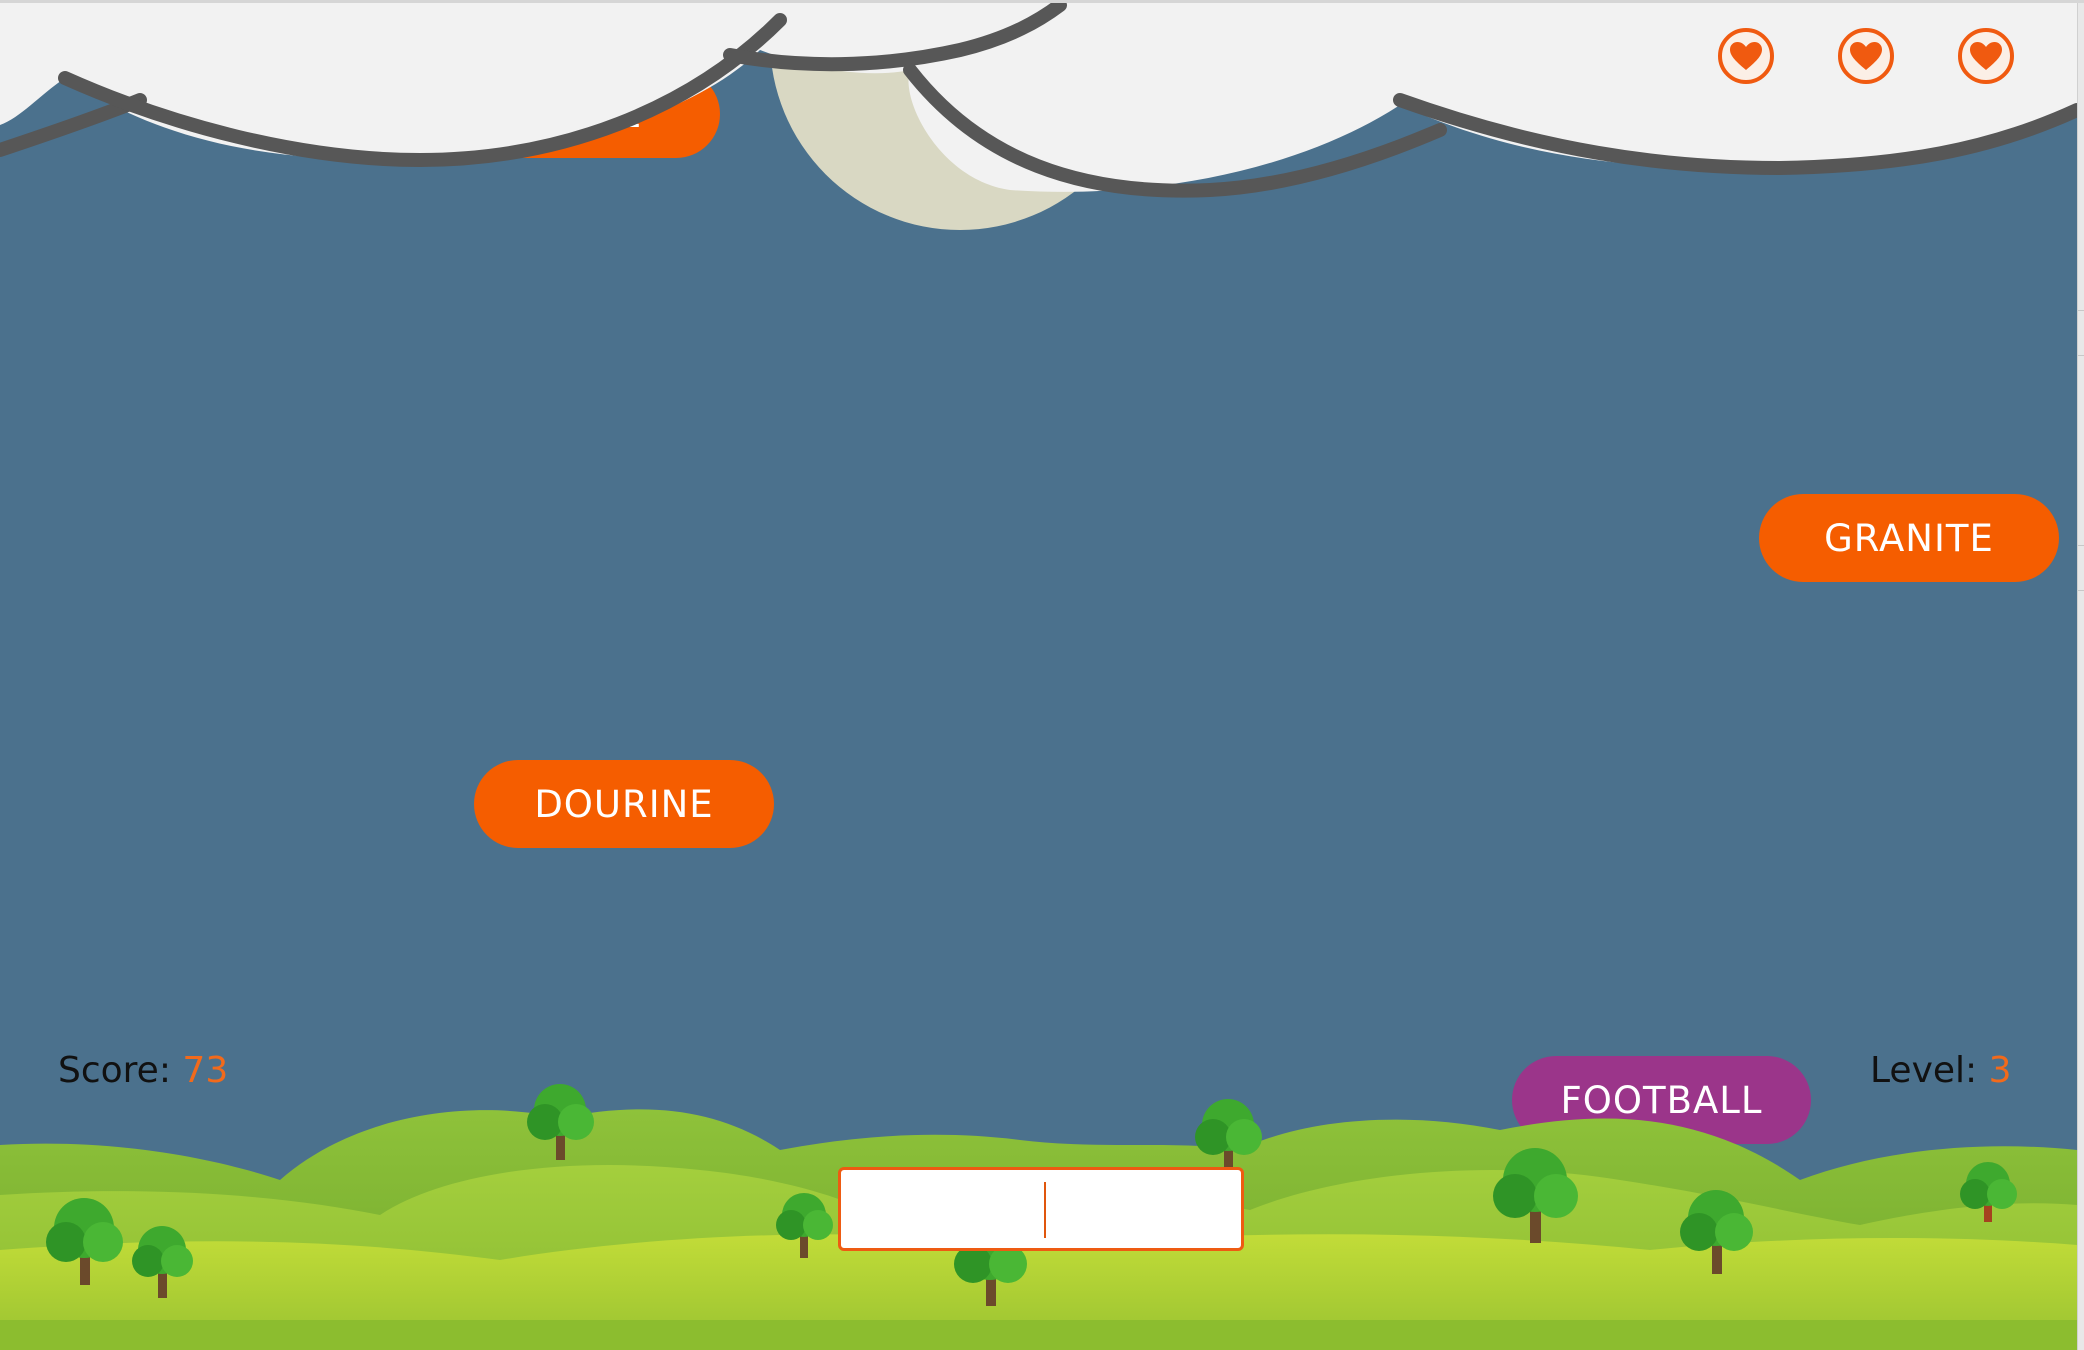 The width and height of the screenshot is (2084, 1350). Describe the element at coordinates (2000, 1070) in the screenshot. I see `level-value: 3` at that location.